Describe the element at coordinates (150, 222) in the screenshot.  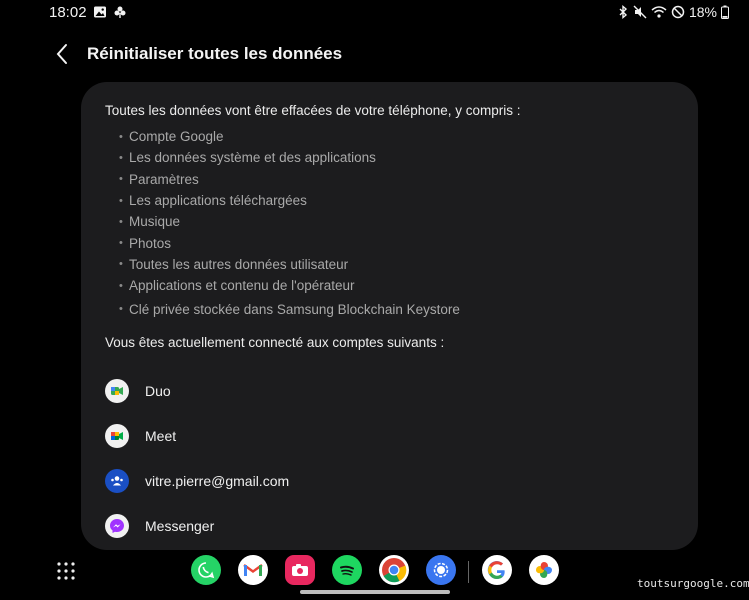
I see `list-item: • Musique` at that location.